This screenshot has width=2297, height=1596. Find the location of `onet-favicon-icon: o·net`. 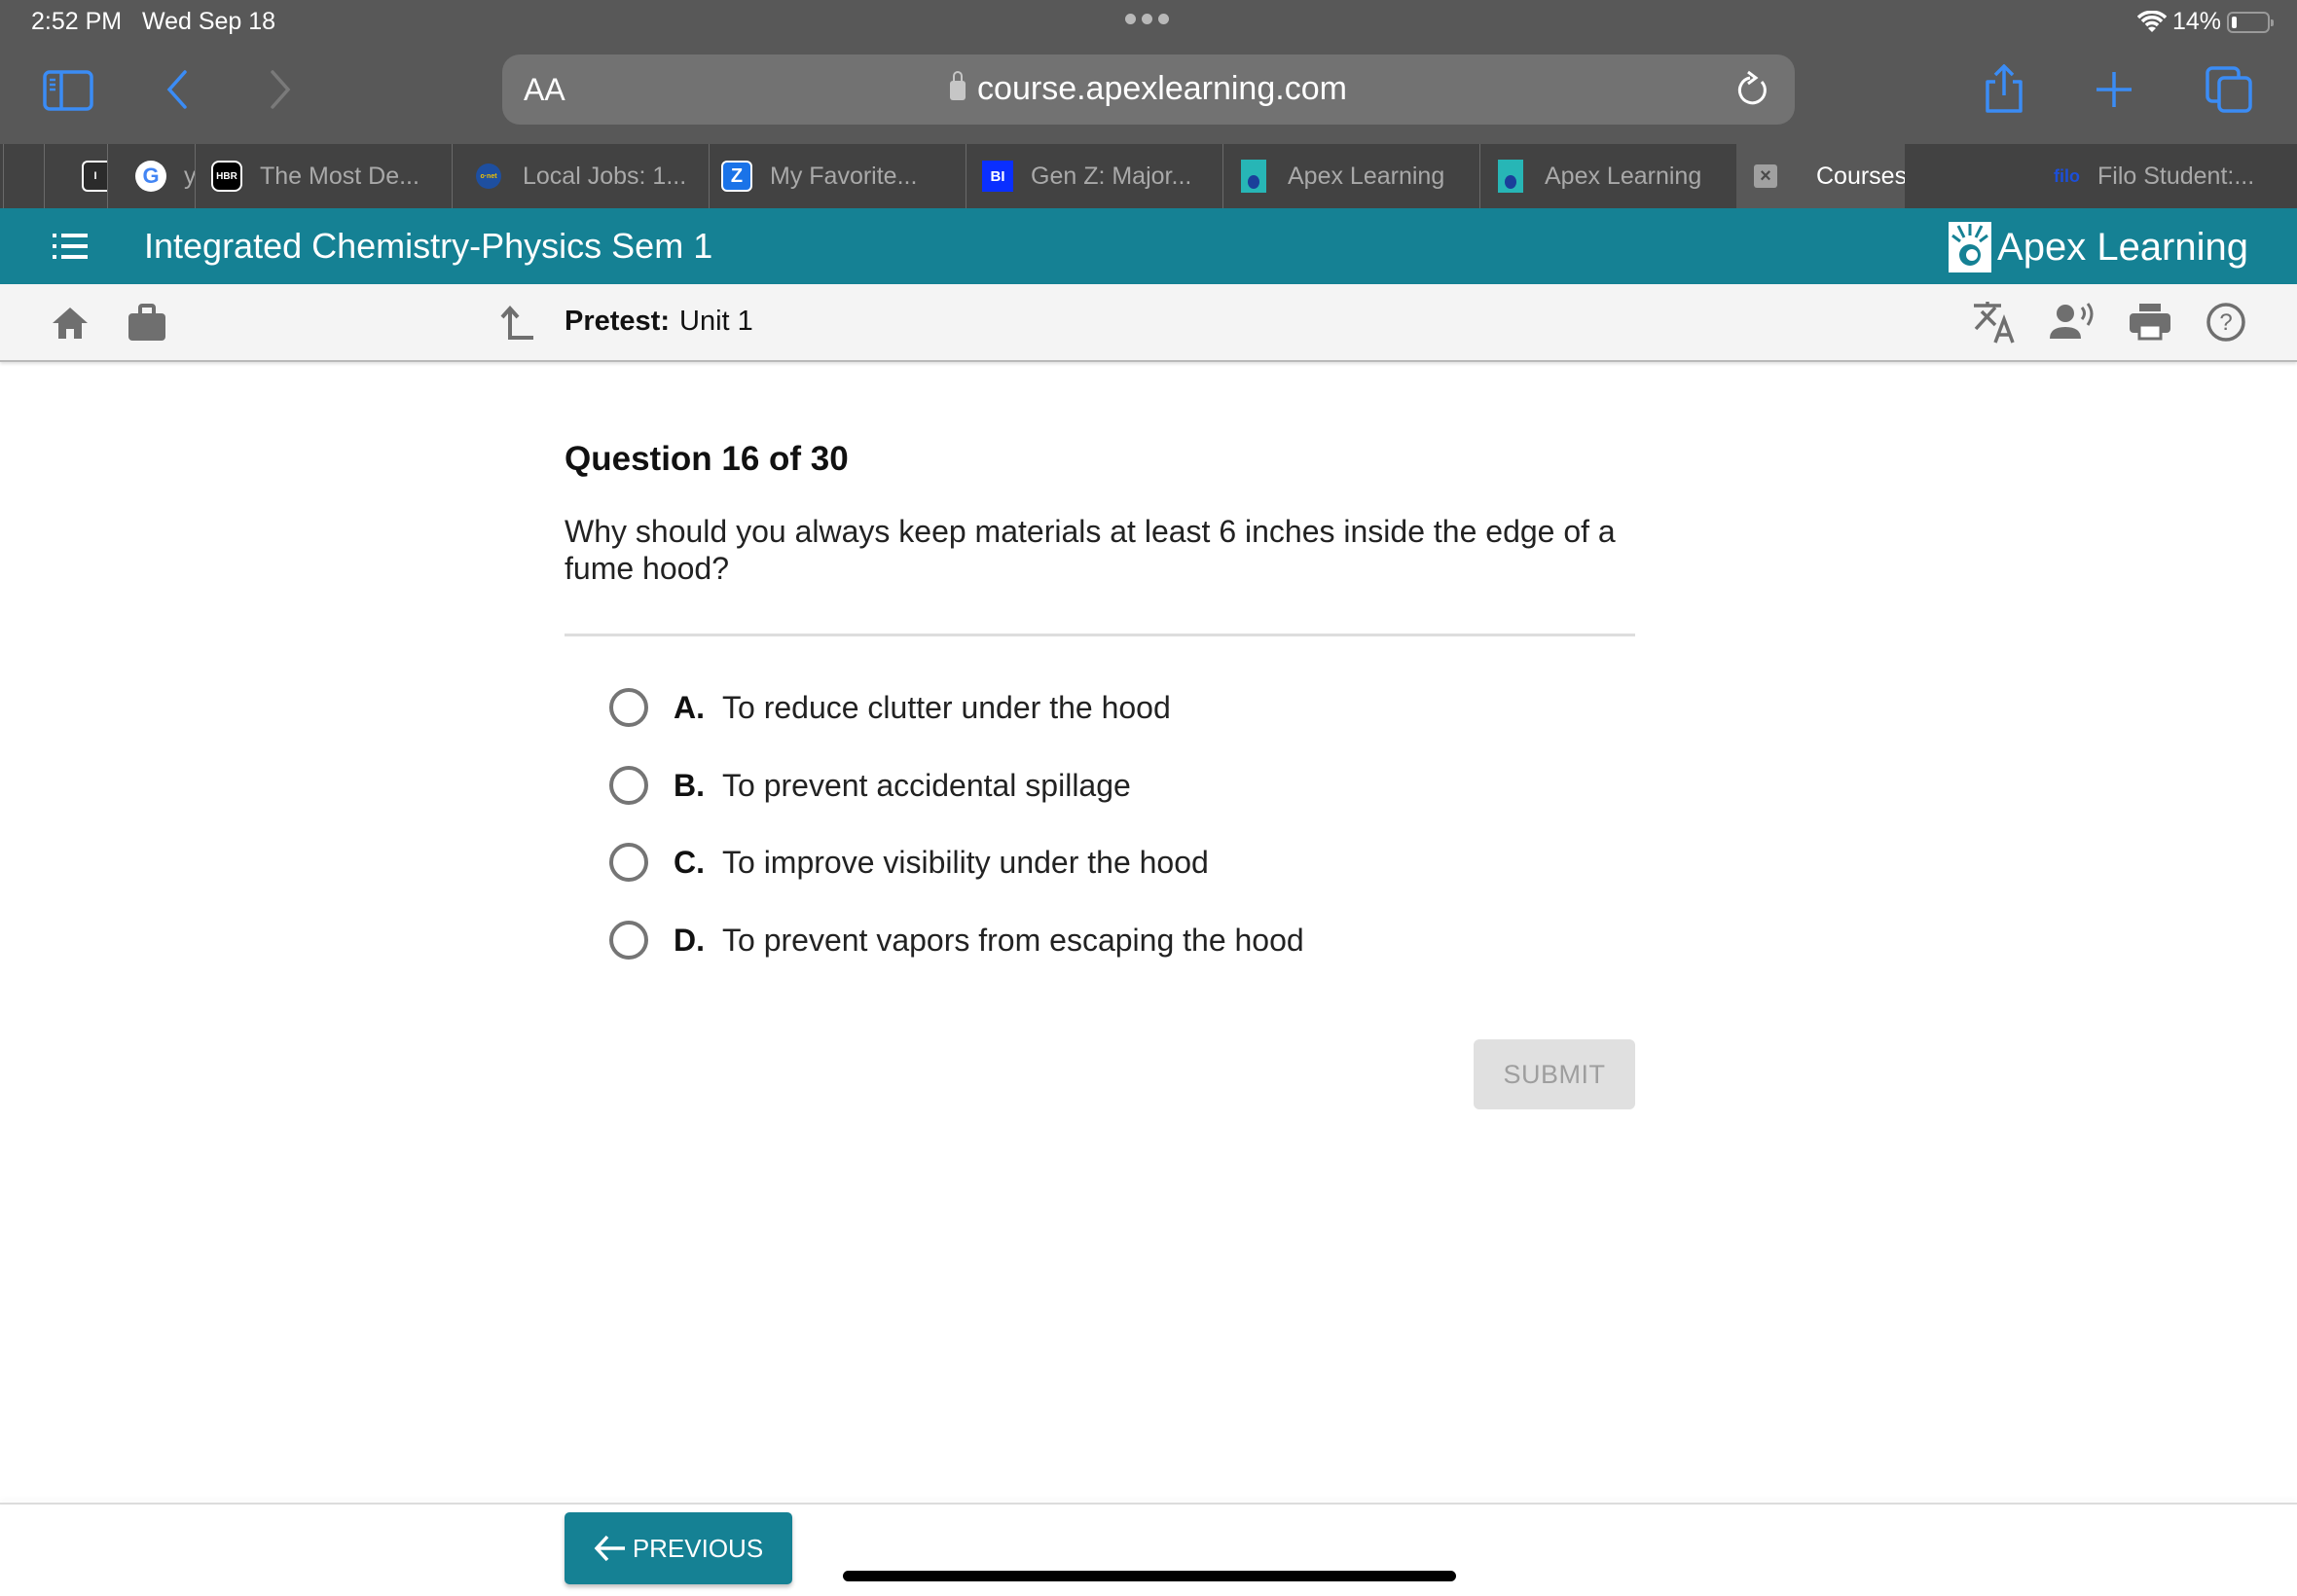

onet-favicon-icon: o·net is located at coordinates (488, 176).